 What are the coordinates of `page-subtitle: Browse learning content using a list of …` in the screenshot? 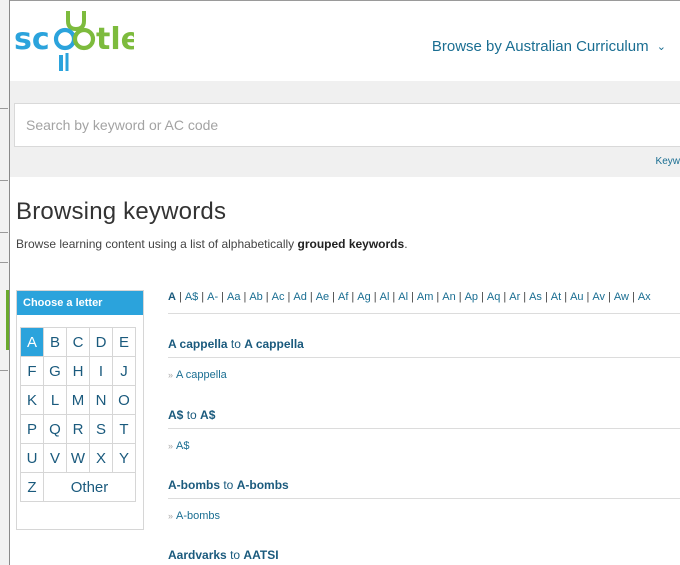 It's located at (212, 244).